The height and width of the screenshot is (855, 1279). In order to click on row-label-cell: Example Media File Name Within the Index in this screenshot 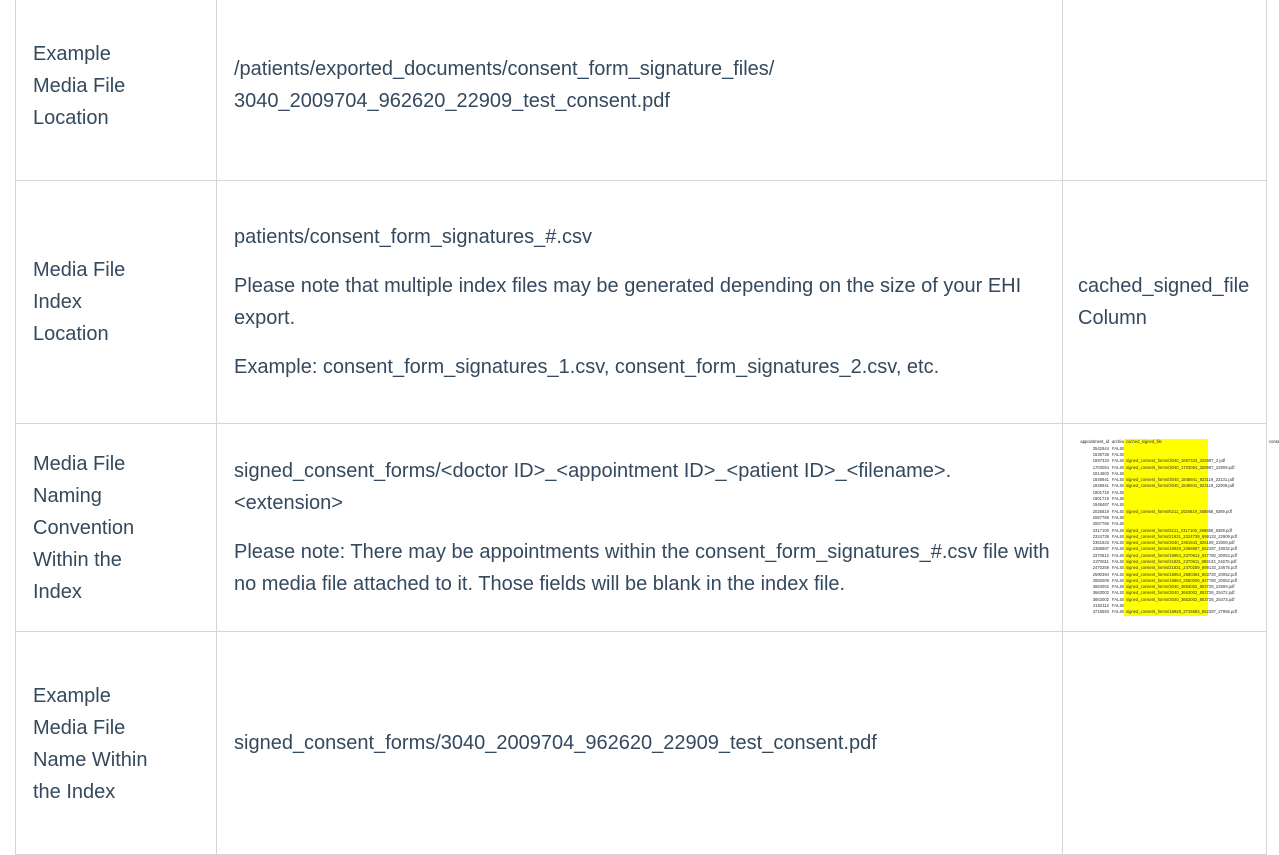, I will do `click(116, 743)`.